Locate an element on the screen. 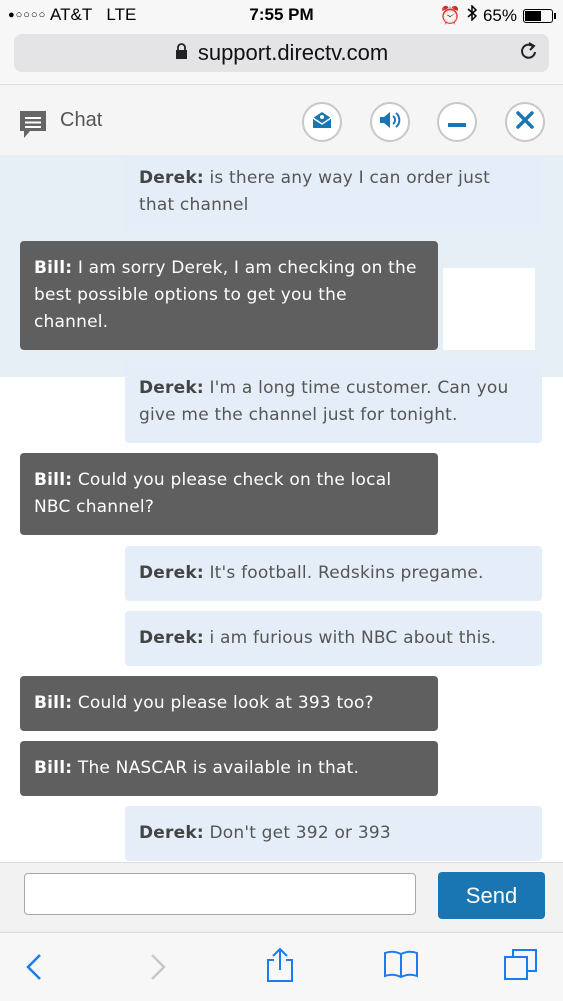 The height and width of the screenshot is (1001, 563). customer-message: Derek: Don't get 392 or 393 is located at coordinates (333, 833).